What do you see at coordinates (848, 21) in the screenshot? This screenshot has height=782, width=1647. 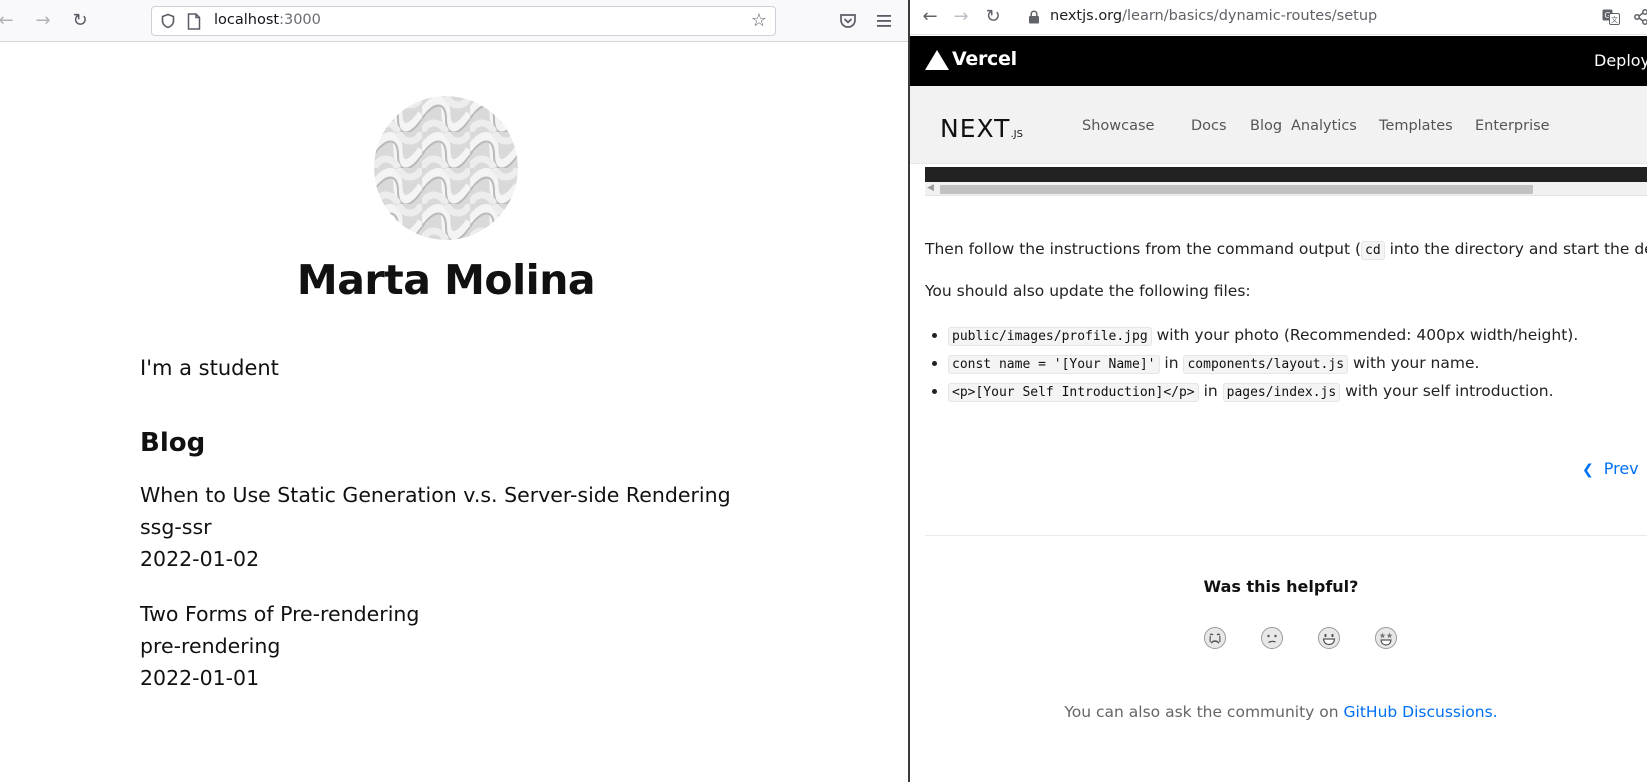 I see `pocket-icon` at bounding box center [848, 21].